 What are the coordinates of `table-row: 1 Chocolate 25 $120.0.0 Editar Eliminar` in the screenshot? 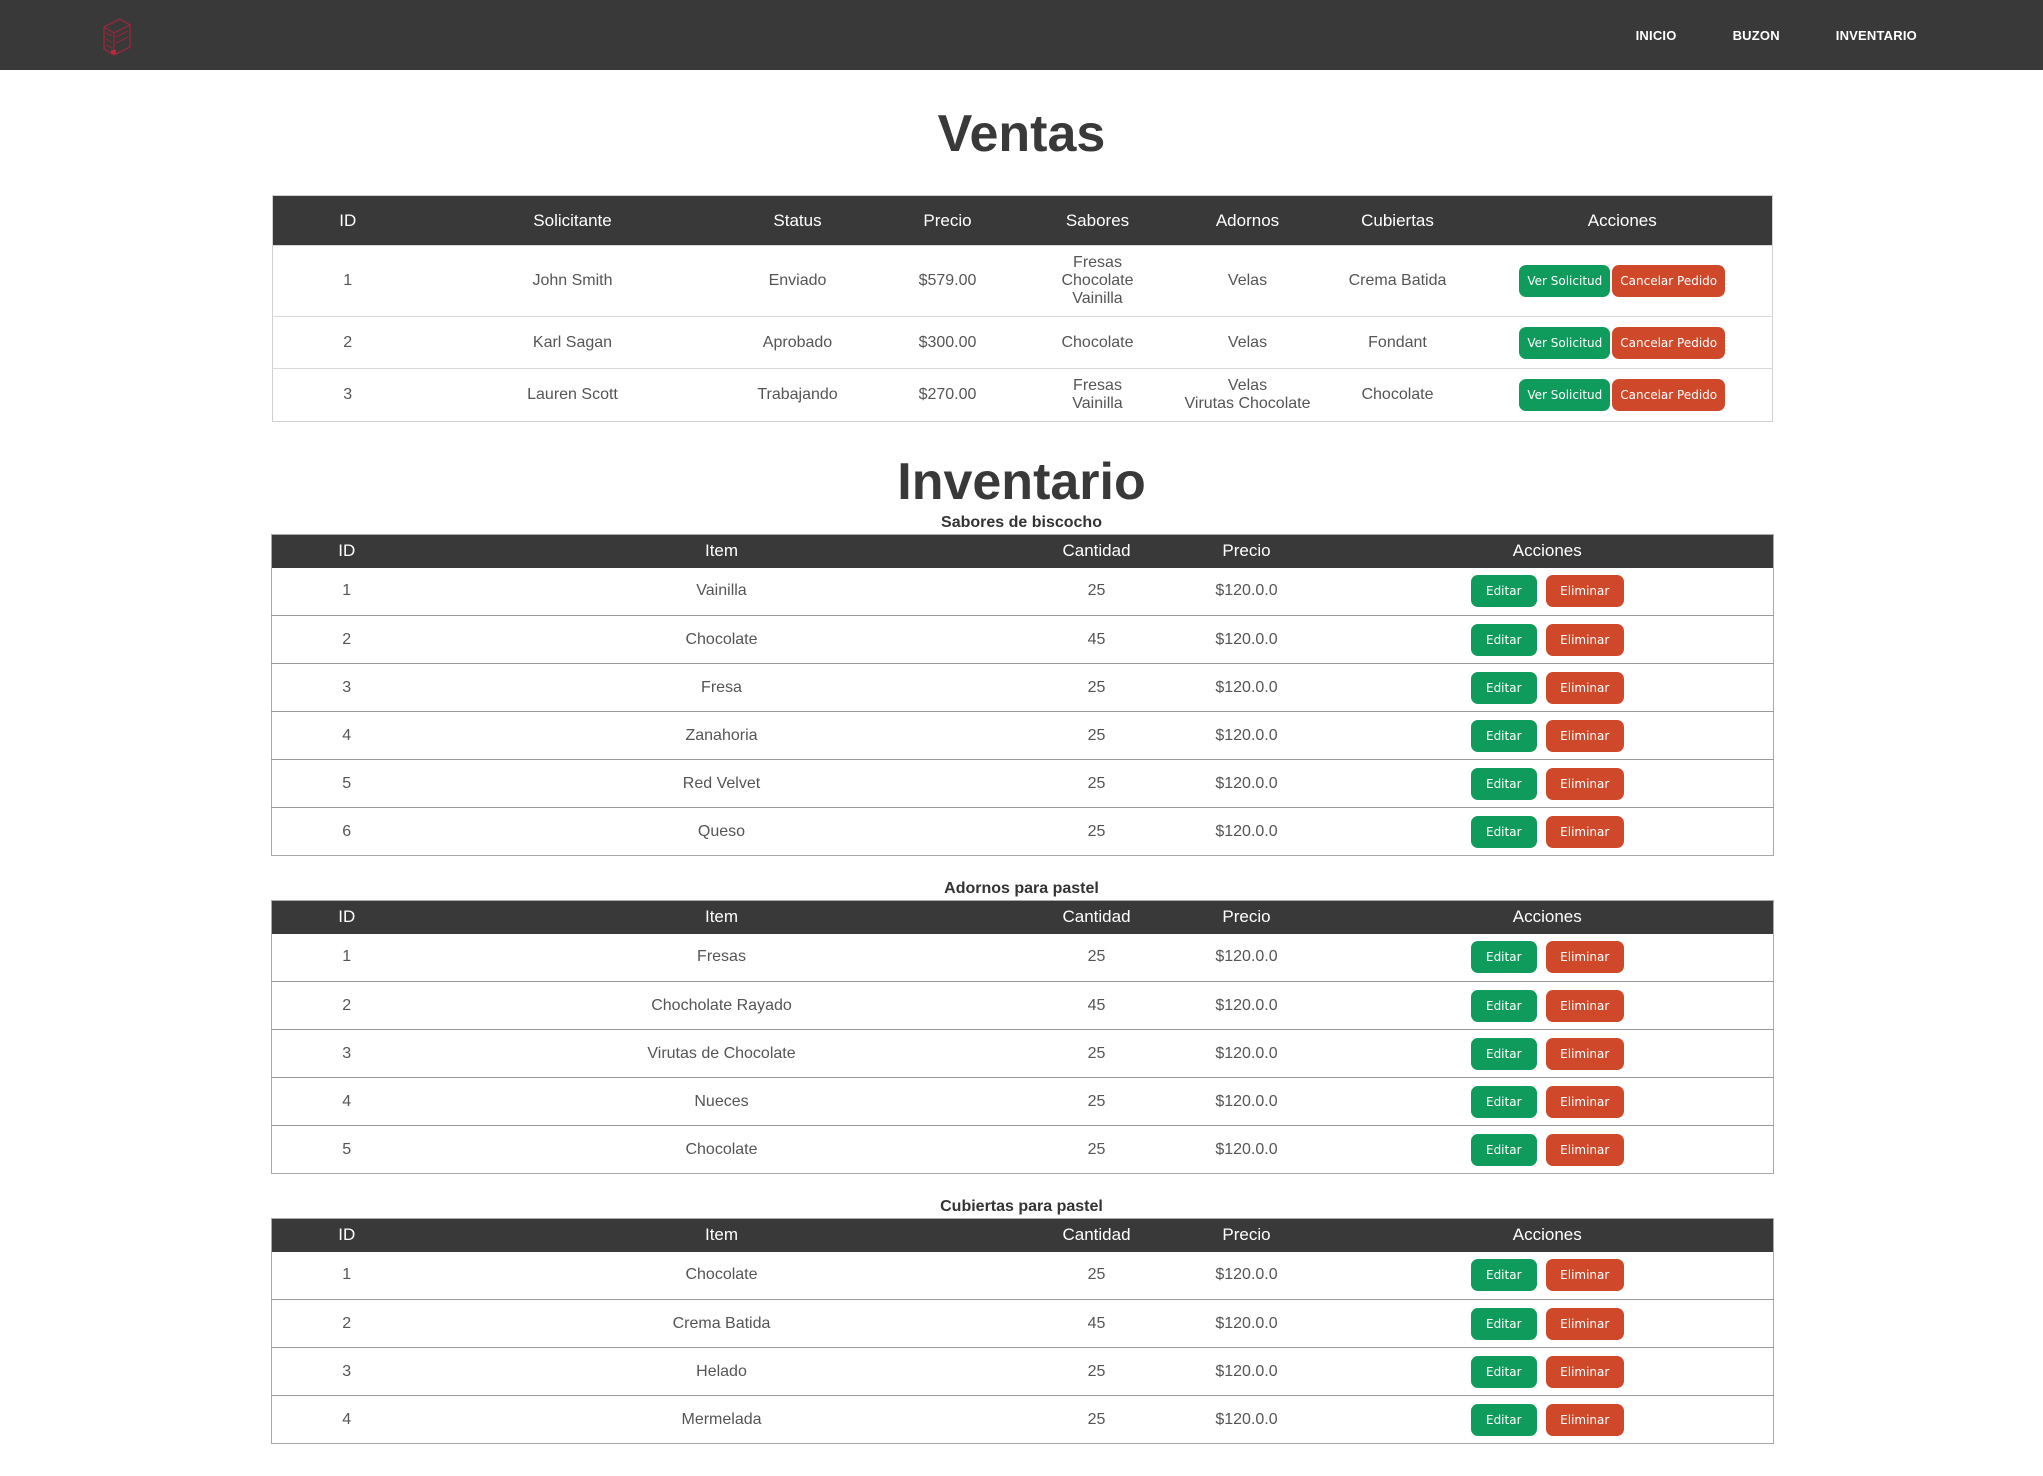 It's located at (1023, 1276).